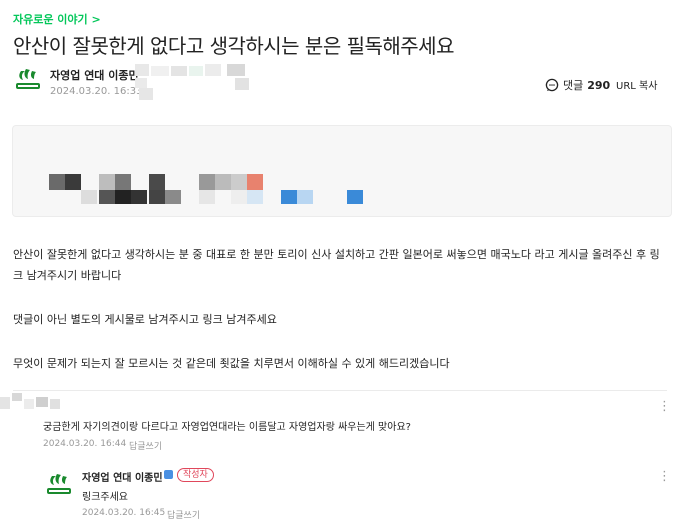  I want to click on reply-text: 링크주세요, so click(105, 497).